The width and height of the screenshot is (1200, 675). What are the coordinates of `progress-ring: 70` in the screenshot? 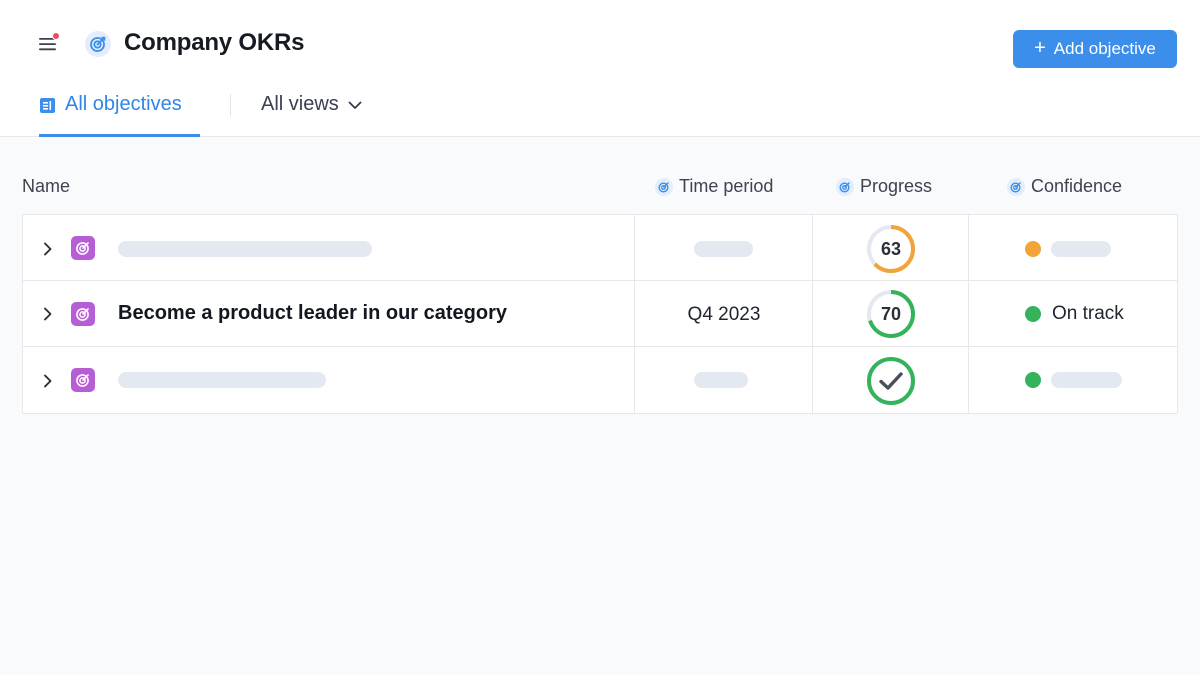 It's located at (891, 314).